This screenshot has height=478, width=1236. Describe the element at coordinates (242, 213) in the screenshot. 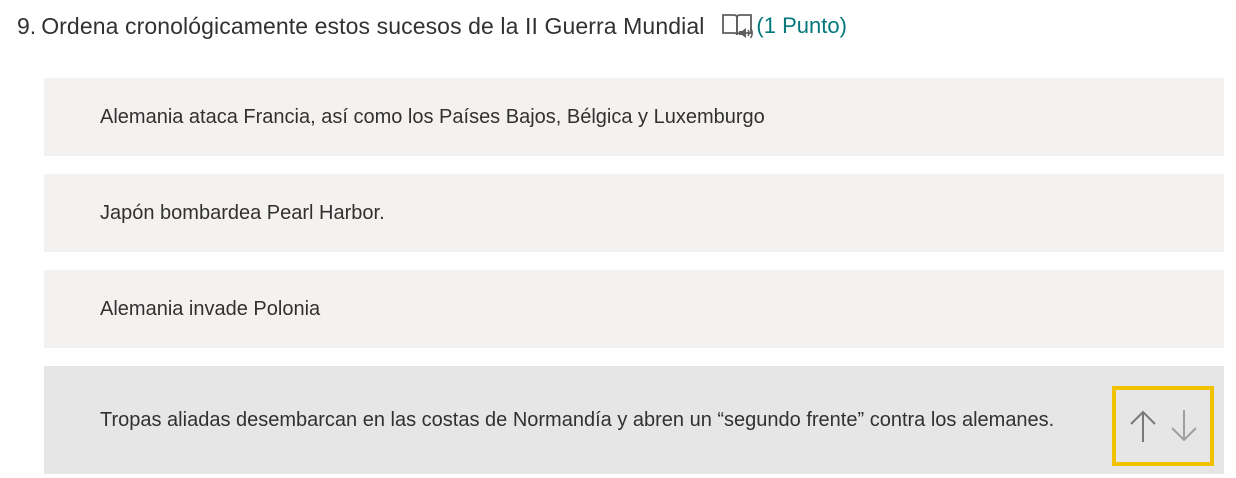

I see `ranking-item-label: Japón bombardea Pearl Harbor.` at that location.